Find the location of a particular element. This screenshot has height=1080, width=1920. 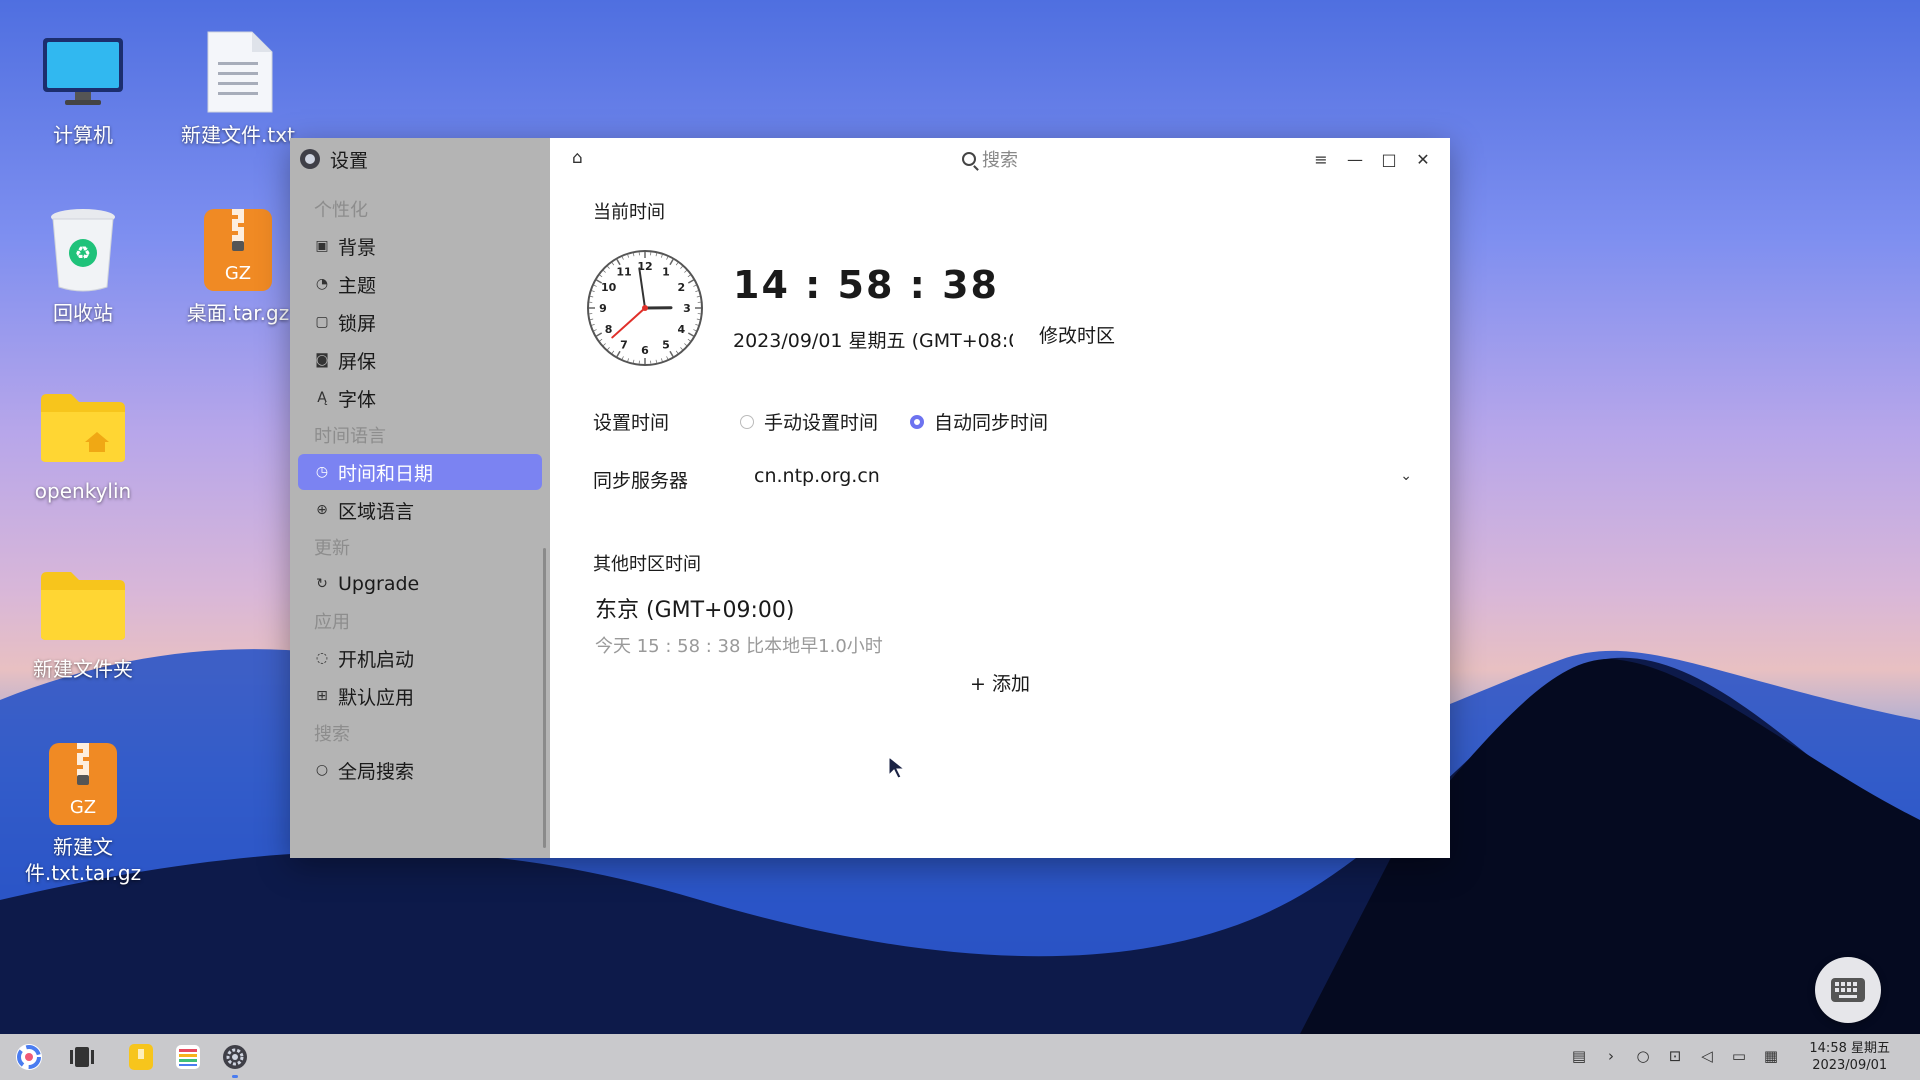

input-method-icon: ▭ is located at coordinates (1739, 1056).